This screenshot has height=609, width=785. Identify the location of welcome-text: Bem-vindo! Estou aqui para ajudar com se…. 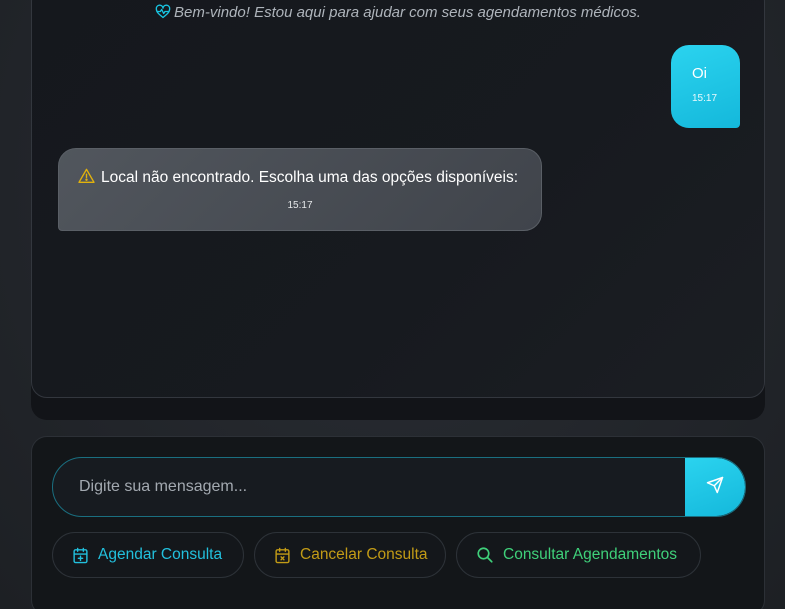
(407, 12).